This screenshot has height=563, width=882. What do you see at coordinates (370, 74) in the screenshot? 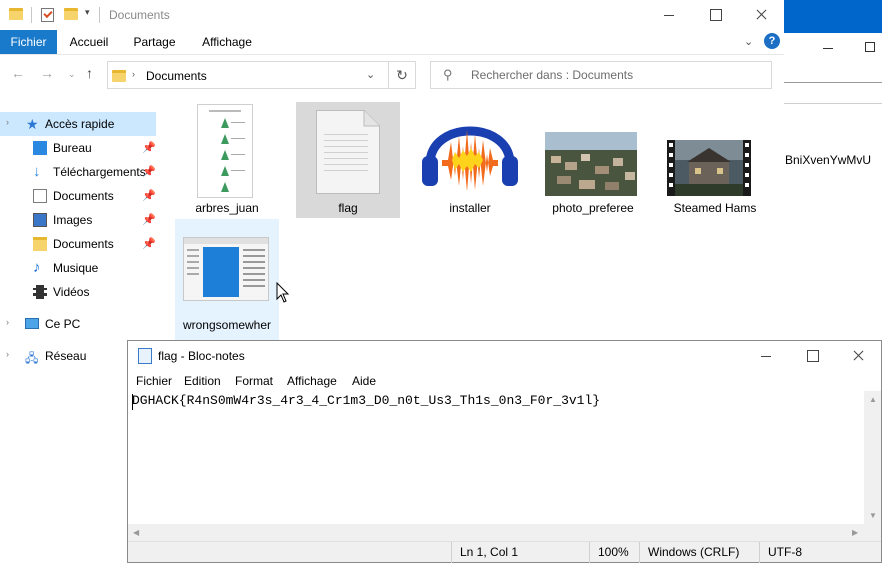
I see `chevron-down-icon: ⌄` at bounding box center [370, 74].